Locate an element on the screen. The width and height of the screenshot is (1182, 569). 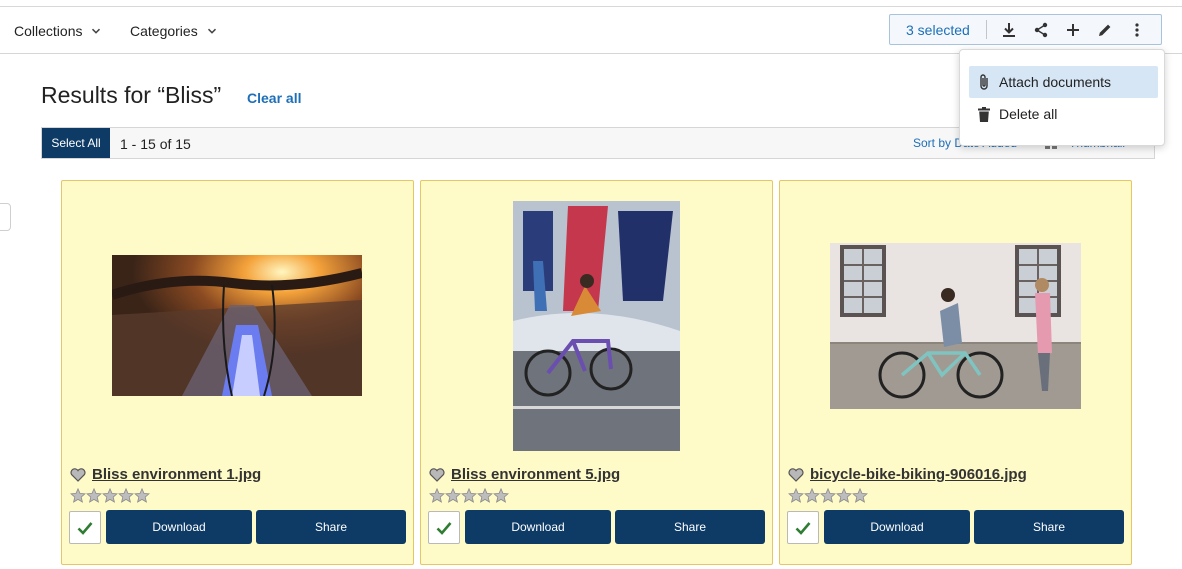
download-selected-button is located at coordinates (1009, 29).